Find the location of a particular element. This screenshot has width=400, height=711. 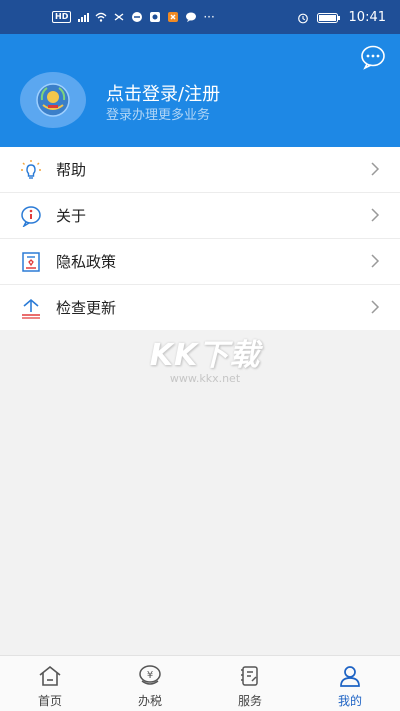

menu-item-label: 帮助 is located at coordinates (71, 170).